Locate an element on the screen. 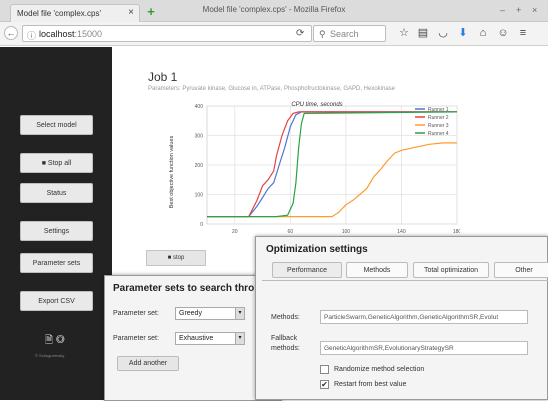 The width and height of the screenshot is (548, 401). tab-performance: Performance is located at coordinates (307, 270).